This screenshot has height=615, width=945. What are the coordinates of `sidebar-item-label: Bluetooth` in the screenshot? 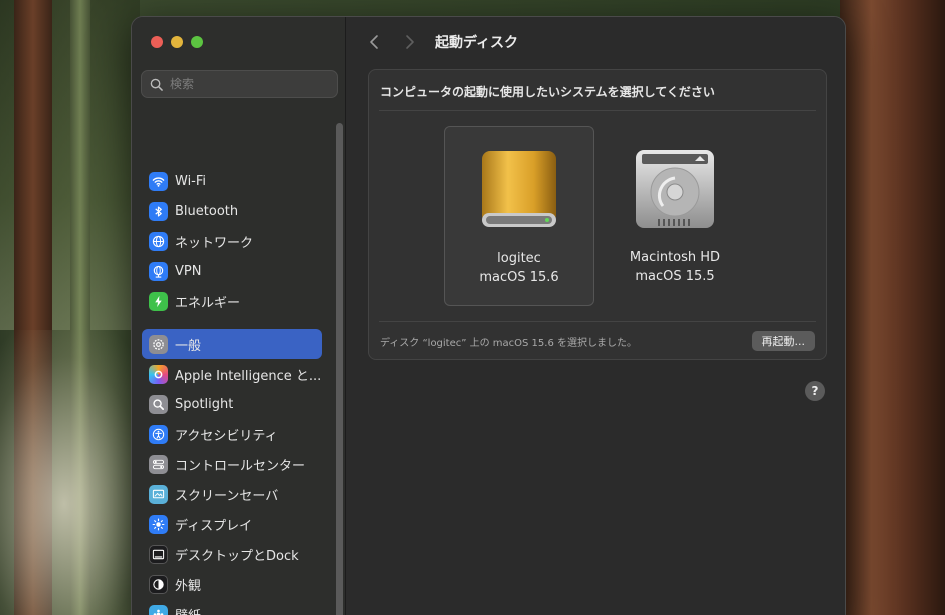 It's located at (207, 211).